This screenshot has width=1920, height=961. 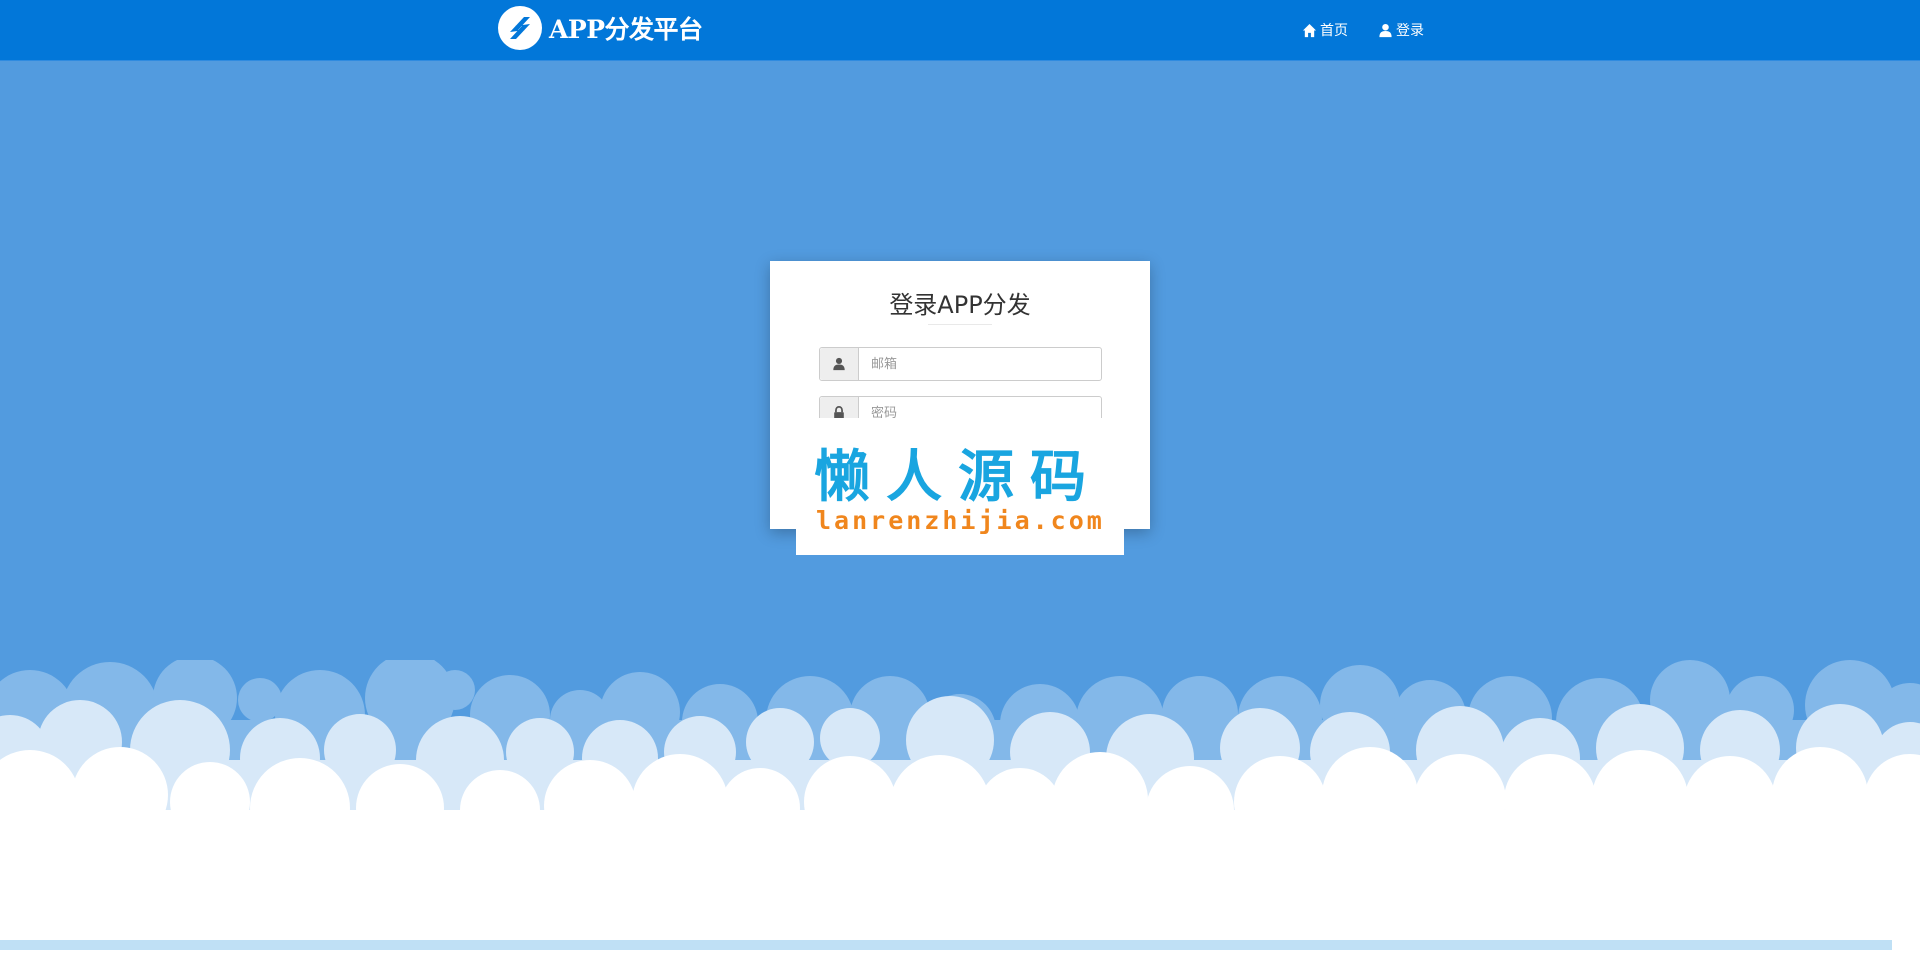 I want to click on logo-icon, so click(x=520, y=28).